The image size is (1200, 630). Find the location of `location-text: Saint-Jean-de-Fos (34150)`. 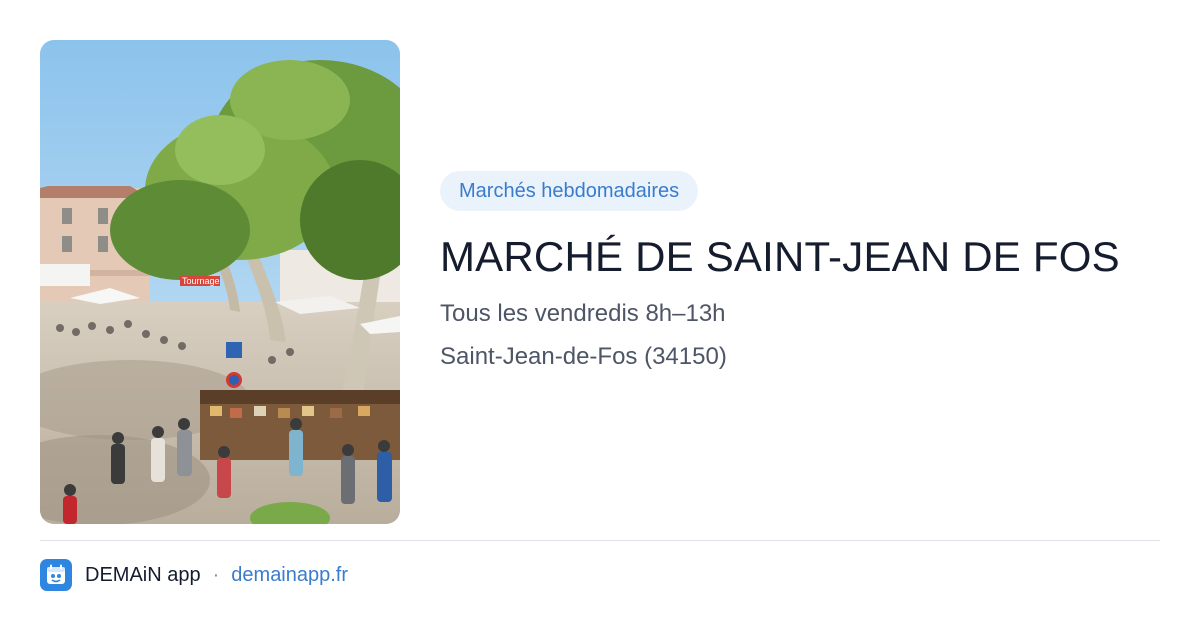

location-text: Saint-Jean-de-Fos (34150) is located at coordinates (583, 356).